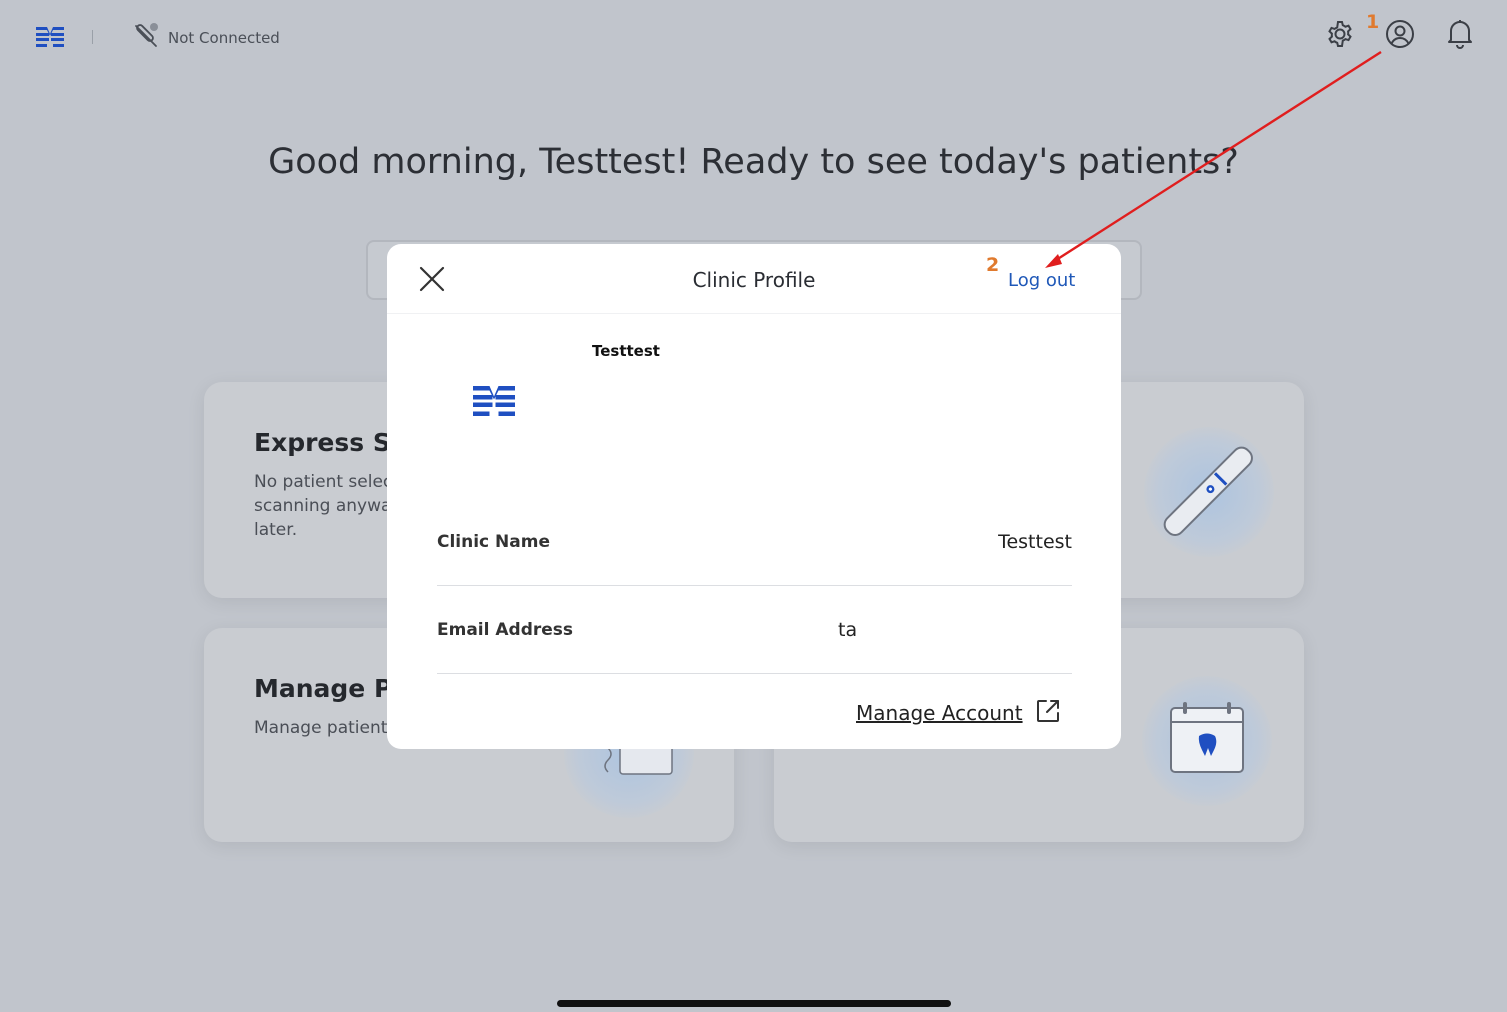 This screenshot has width=1507, height=1012. I want to click on annotation-arrow, so click(1213, 159).